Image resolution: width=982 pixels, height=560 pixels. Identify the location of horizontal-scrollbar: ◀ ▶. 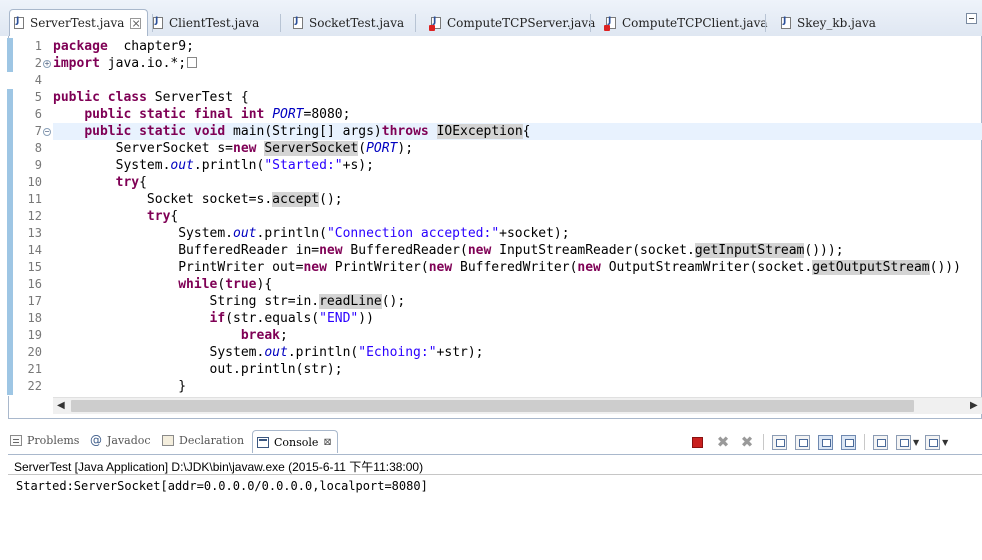
(517, 405).